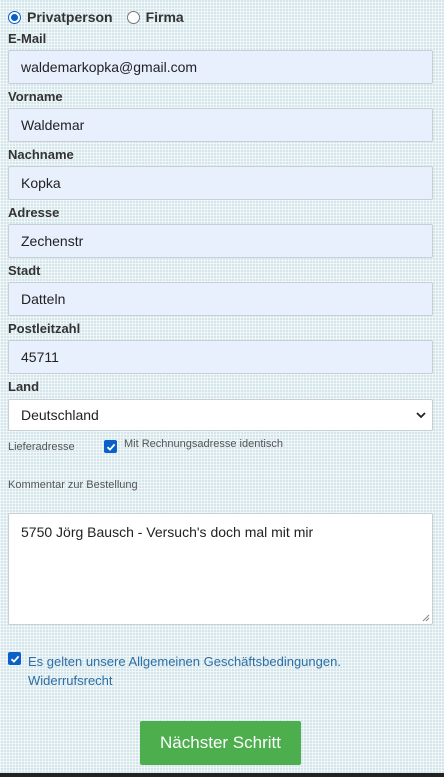  I want to click on bottom-divider, so click(222, 775).